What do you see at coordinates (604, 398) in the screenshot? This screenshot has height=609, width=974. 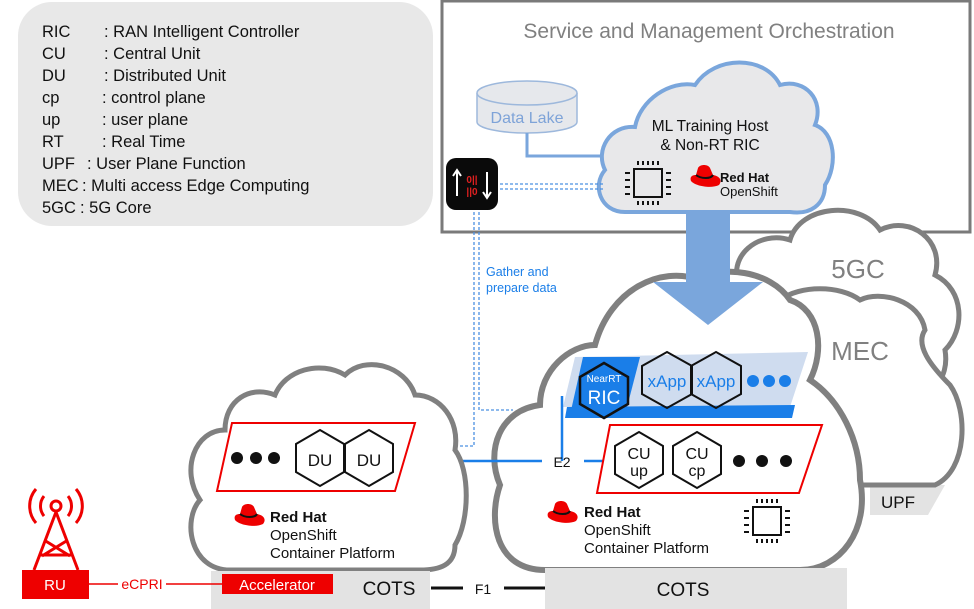 I see `ric-label: RIC` at bounding box center [604, 398].